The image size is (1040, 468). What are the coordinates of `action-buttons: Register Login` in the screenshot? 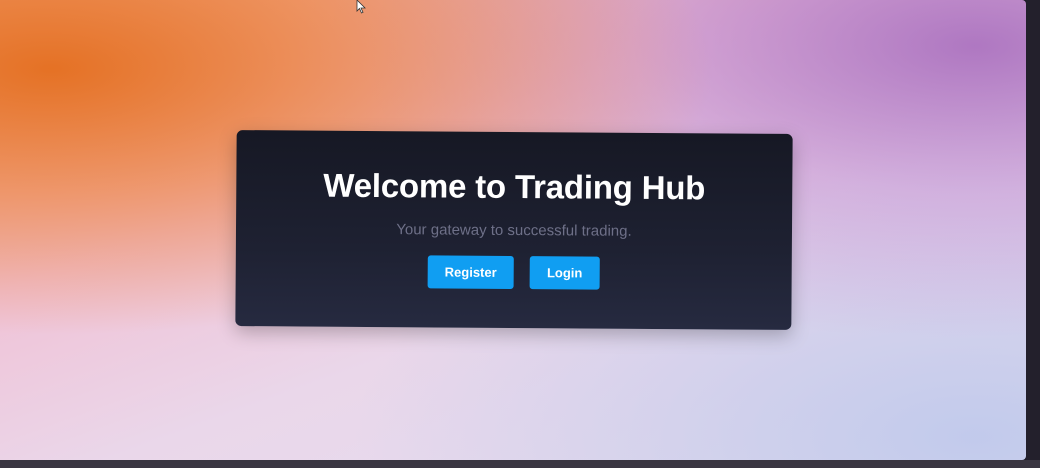 It's located at (514, 272).